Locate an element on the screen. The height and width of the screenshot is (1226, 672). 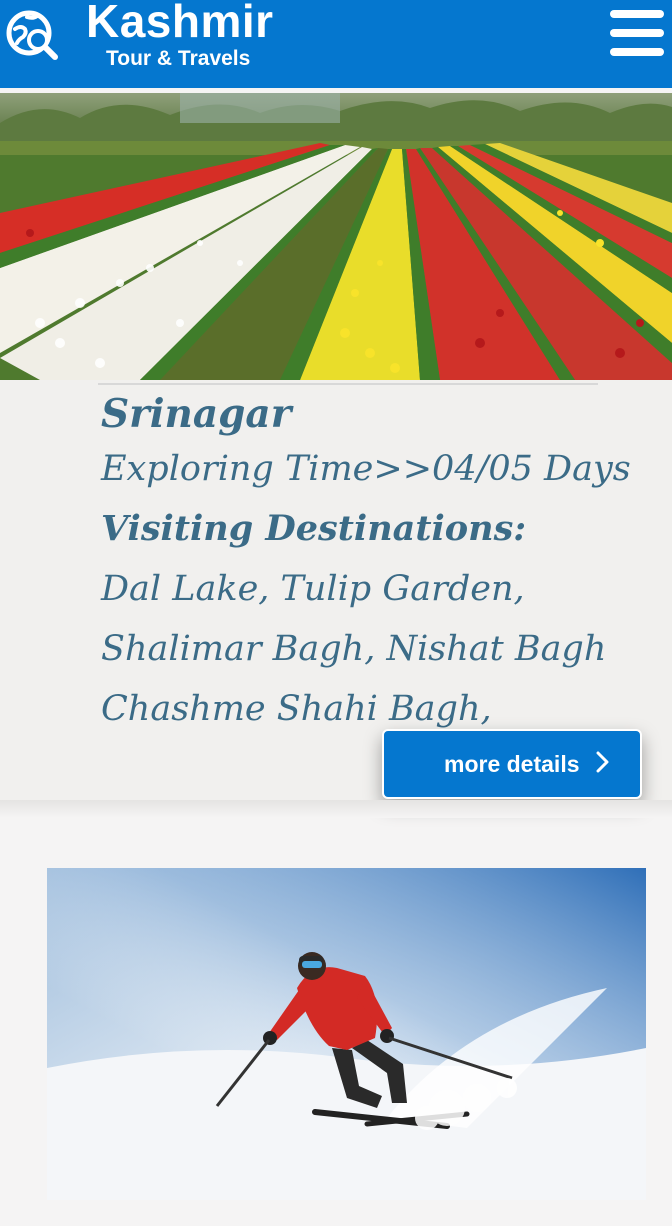
globe-search-icon is located at coordinates (32, 34).